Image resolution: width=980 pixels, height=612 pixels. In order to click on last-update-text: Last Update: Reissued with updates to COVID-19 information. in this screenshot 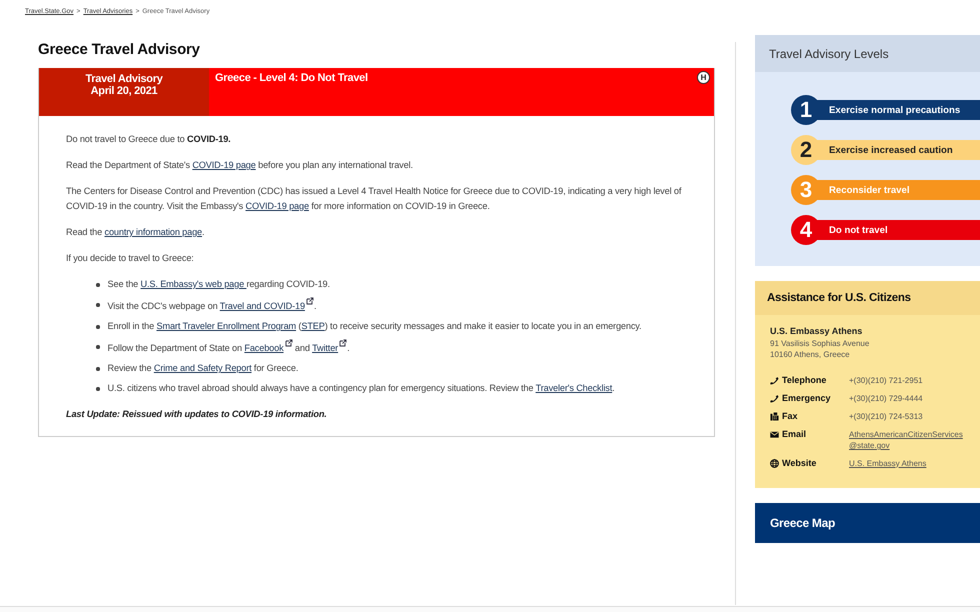, I will do `click(197, 415)`.